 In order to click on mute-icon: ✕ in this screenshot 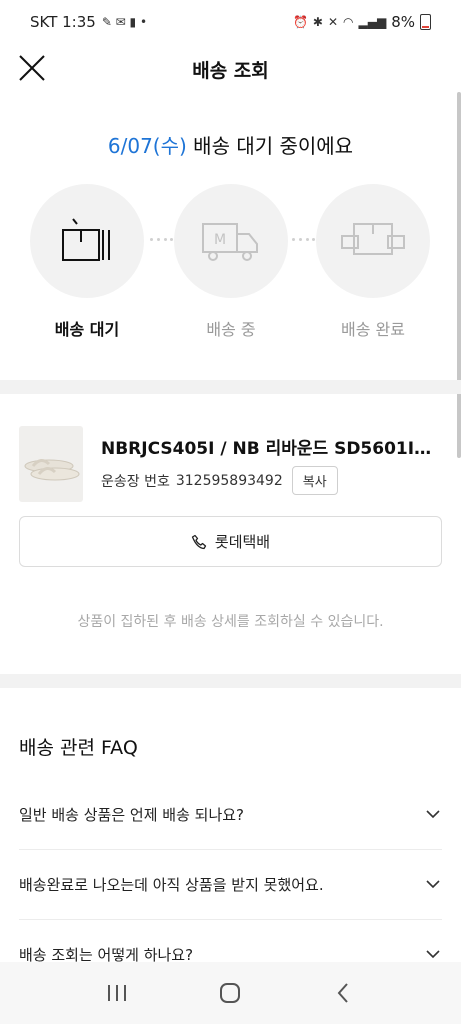, I will do `click(333, 22)`.